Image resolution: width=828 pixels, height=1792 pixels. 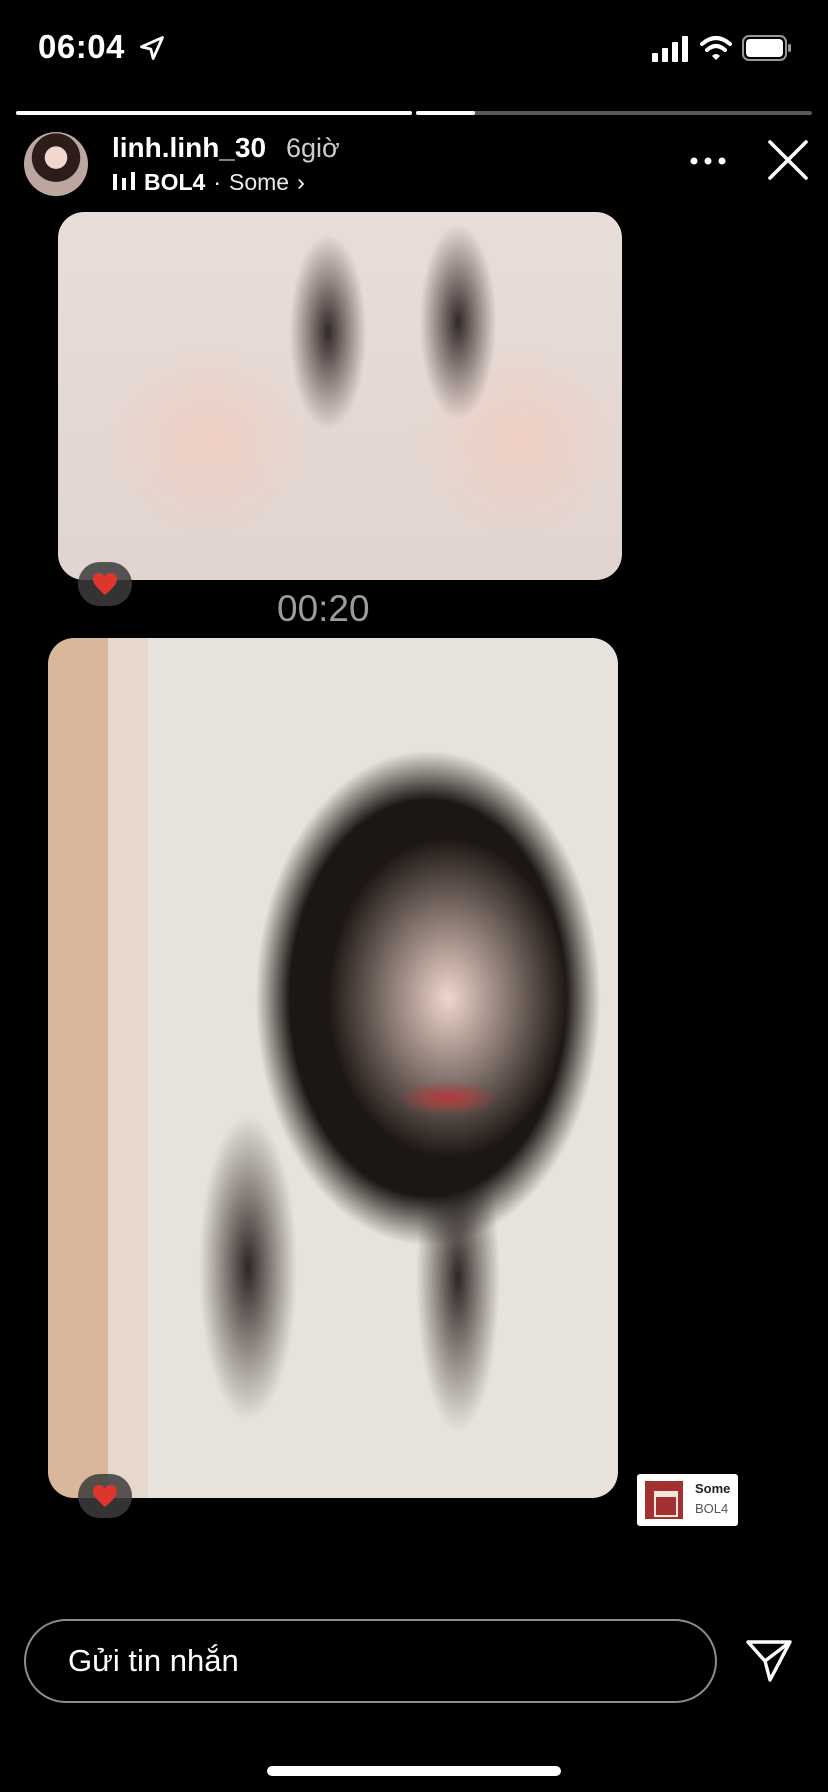 I want to click on chevron-right-icon: ›, so click(x=301, y=181).